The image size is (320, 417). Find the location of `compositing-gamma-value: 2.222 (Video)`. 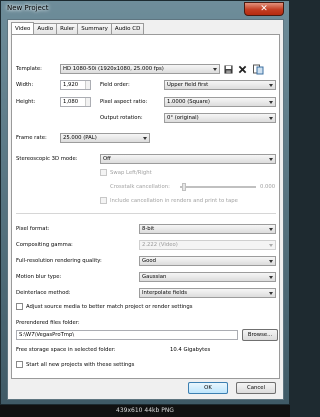

compositing-gamma-value: 2.222 (Video) is located at coordinates (160, 245).